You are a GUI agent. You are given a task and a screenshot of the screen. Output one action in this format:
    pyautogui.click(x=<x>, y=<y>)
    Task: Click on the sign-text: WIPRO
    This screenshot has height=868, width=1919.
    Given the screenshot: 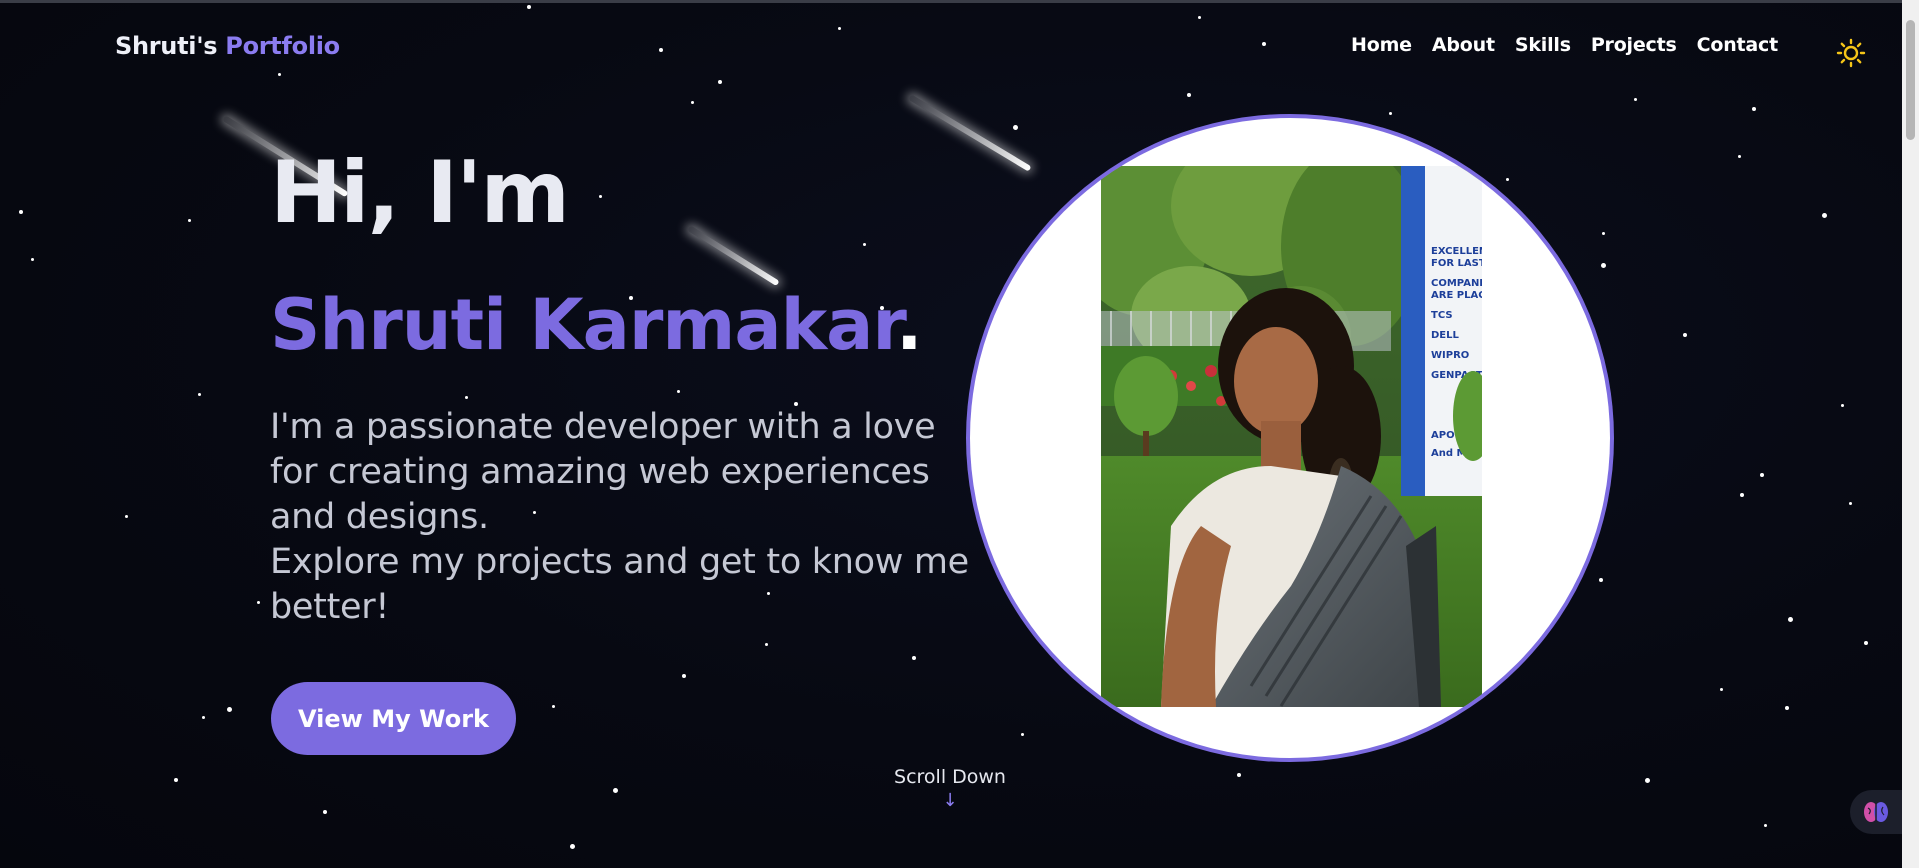 What is the action you would take?
    pyautogui.click(x=1450, y=355)
    